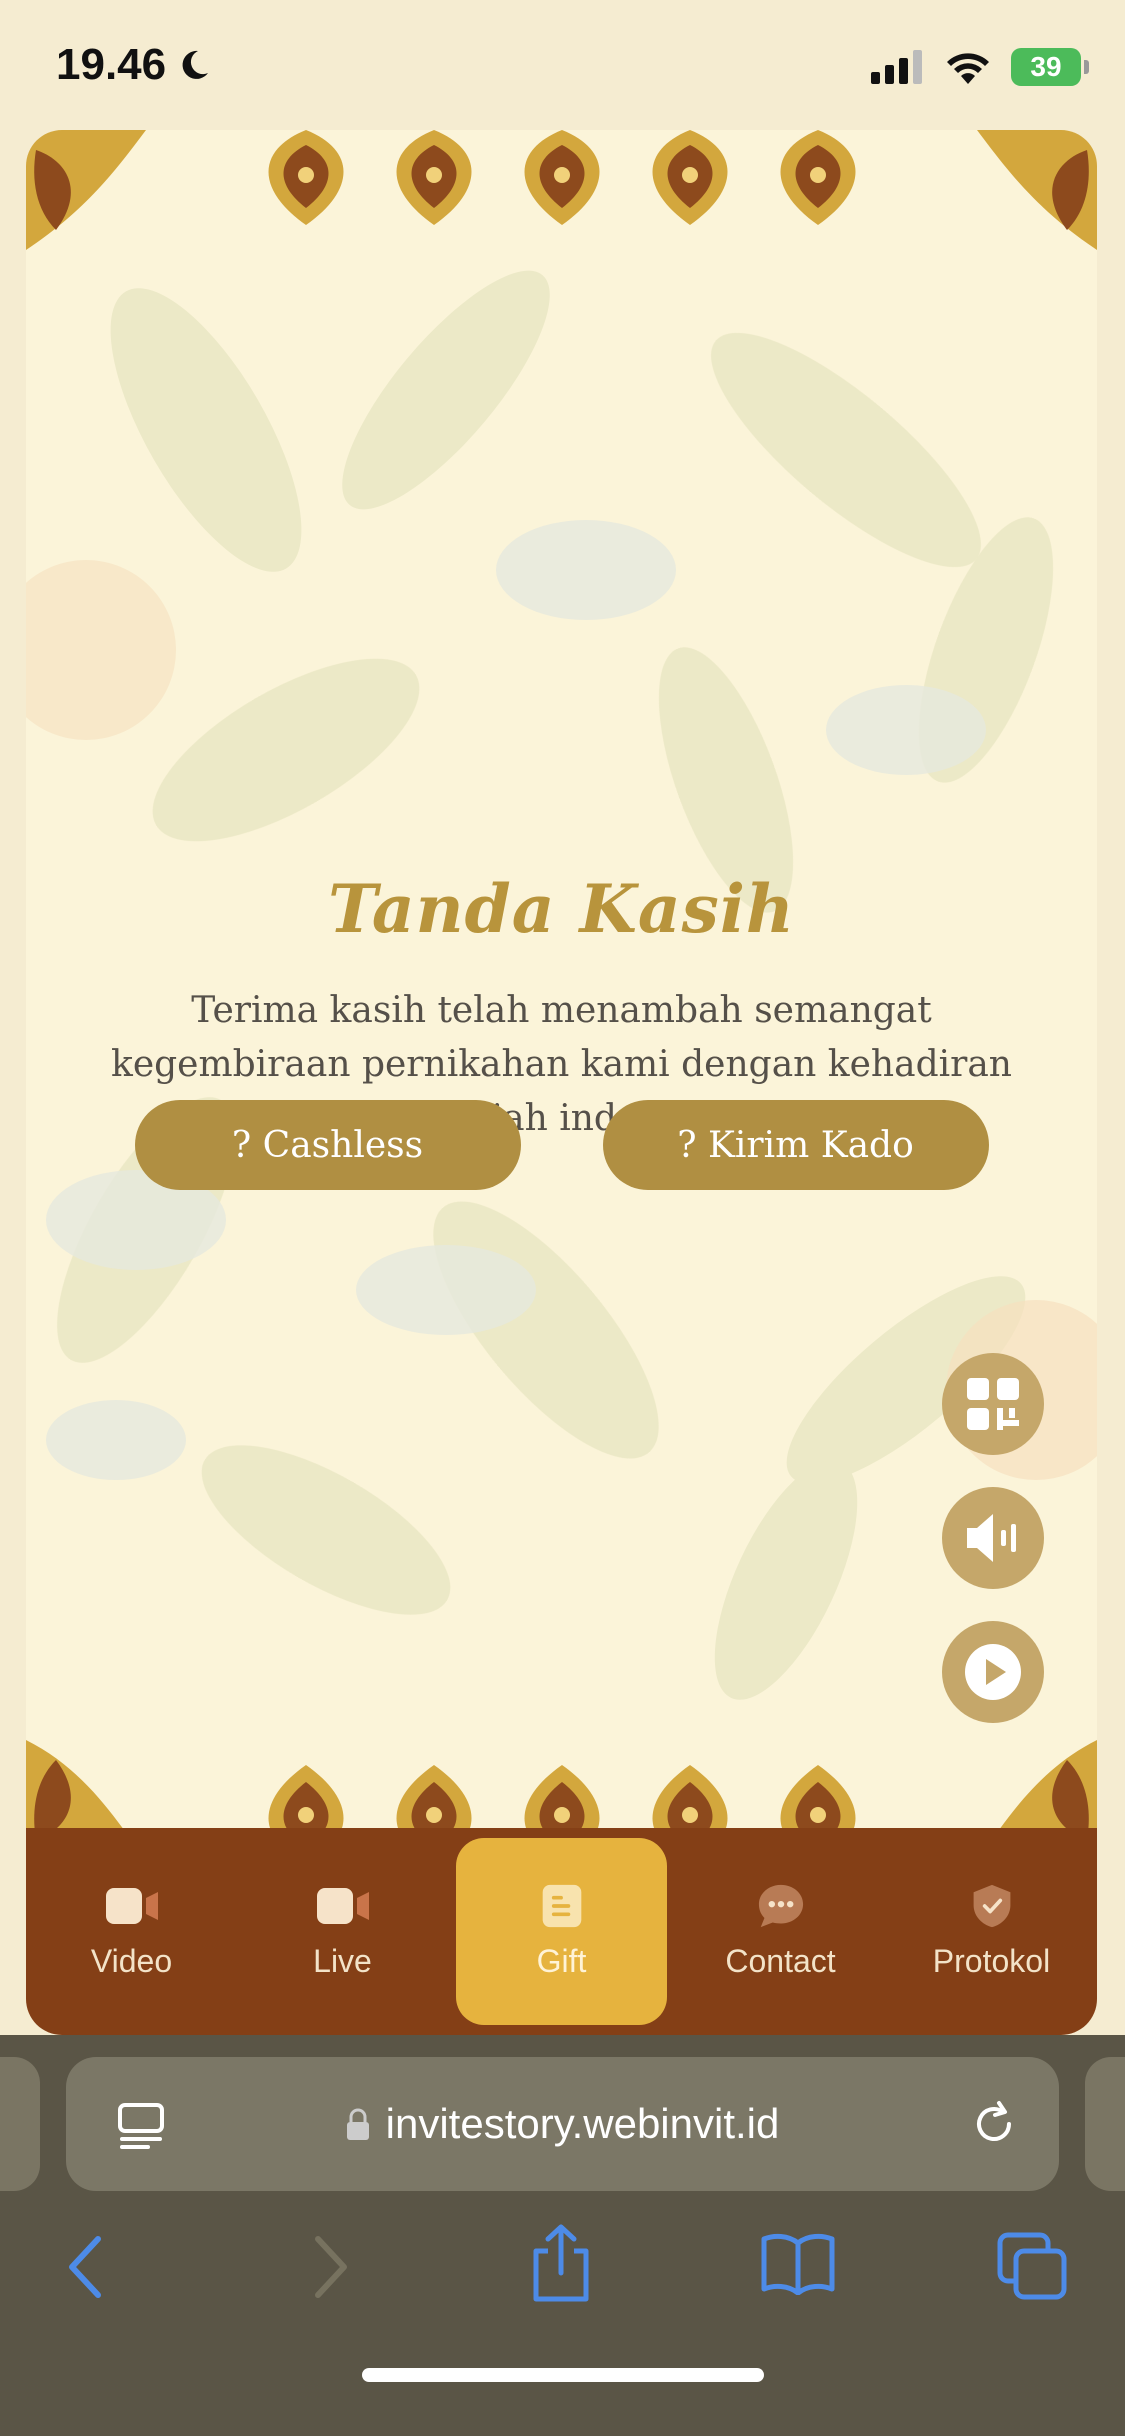  What do you see at coordinates (1032, 2266) in the screenshot?
I see `tabs-icon` at bounding box center [1032, 2266].